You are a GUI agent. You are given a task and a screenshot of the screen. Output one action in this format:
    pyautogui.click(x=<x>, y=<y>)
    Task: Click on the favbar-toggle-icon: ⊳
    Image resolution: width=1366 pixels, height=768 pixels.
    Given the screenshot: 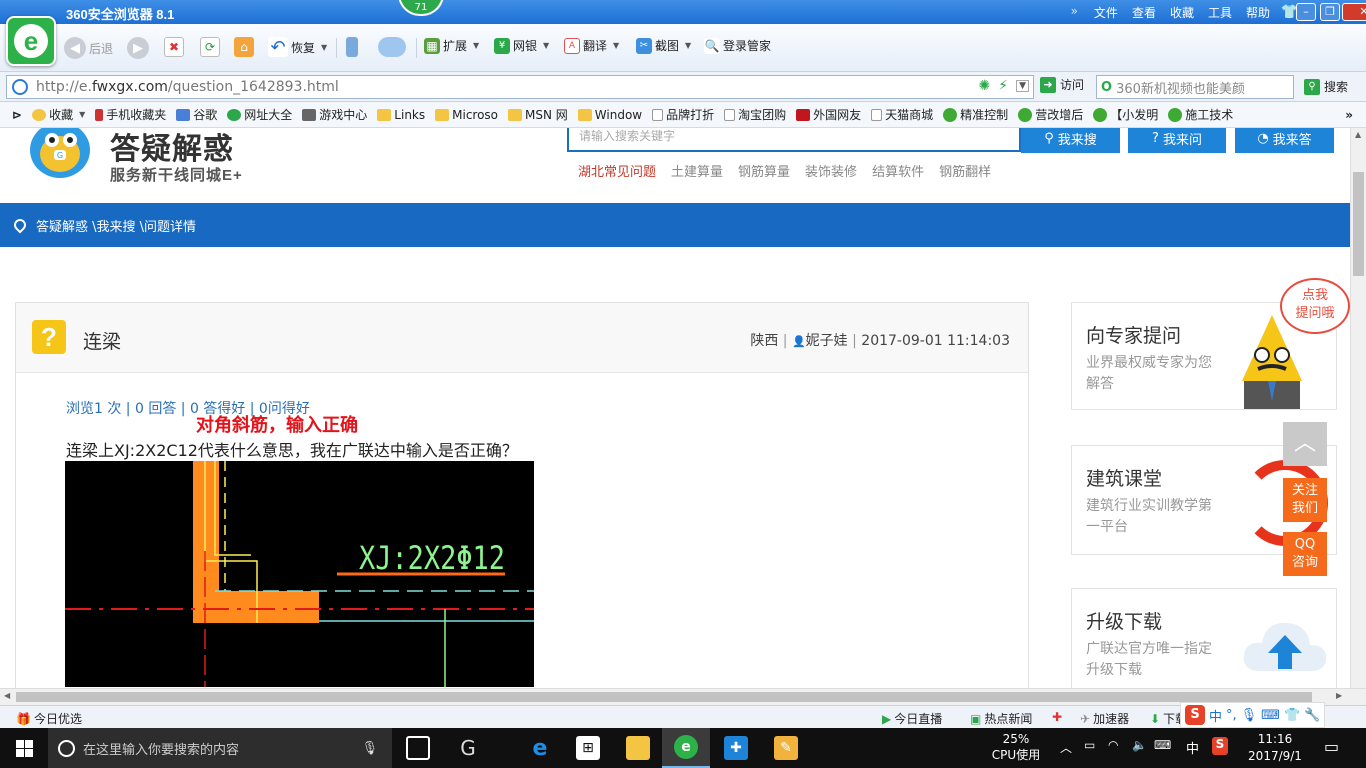 What is the action you would take?
    pyautogui.click(x=13, y=115)
    